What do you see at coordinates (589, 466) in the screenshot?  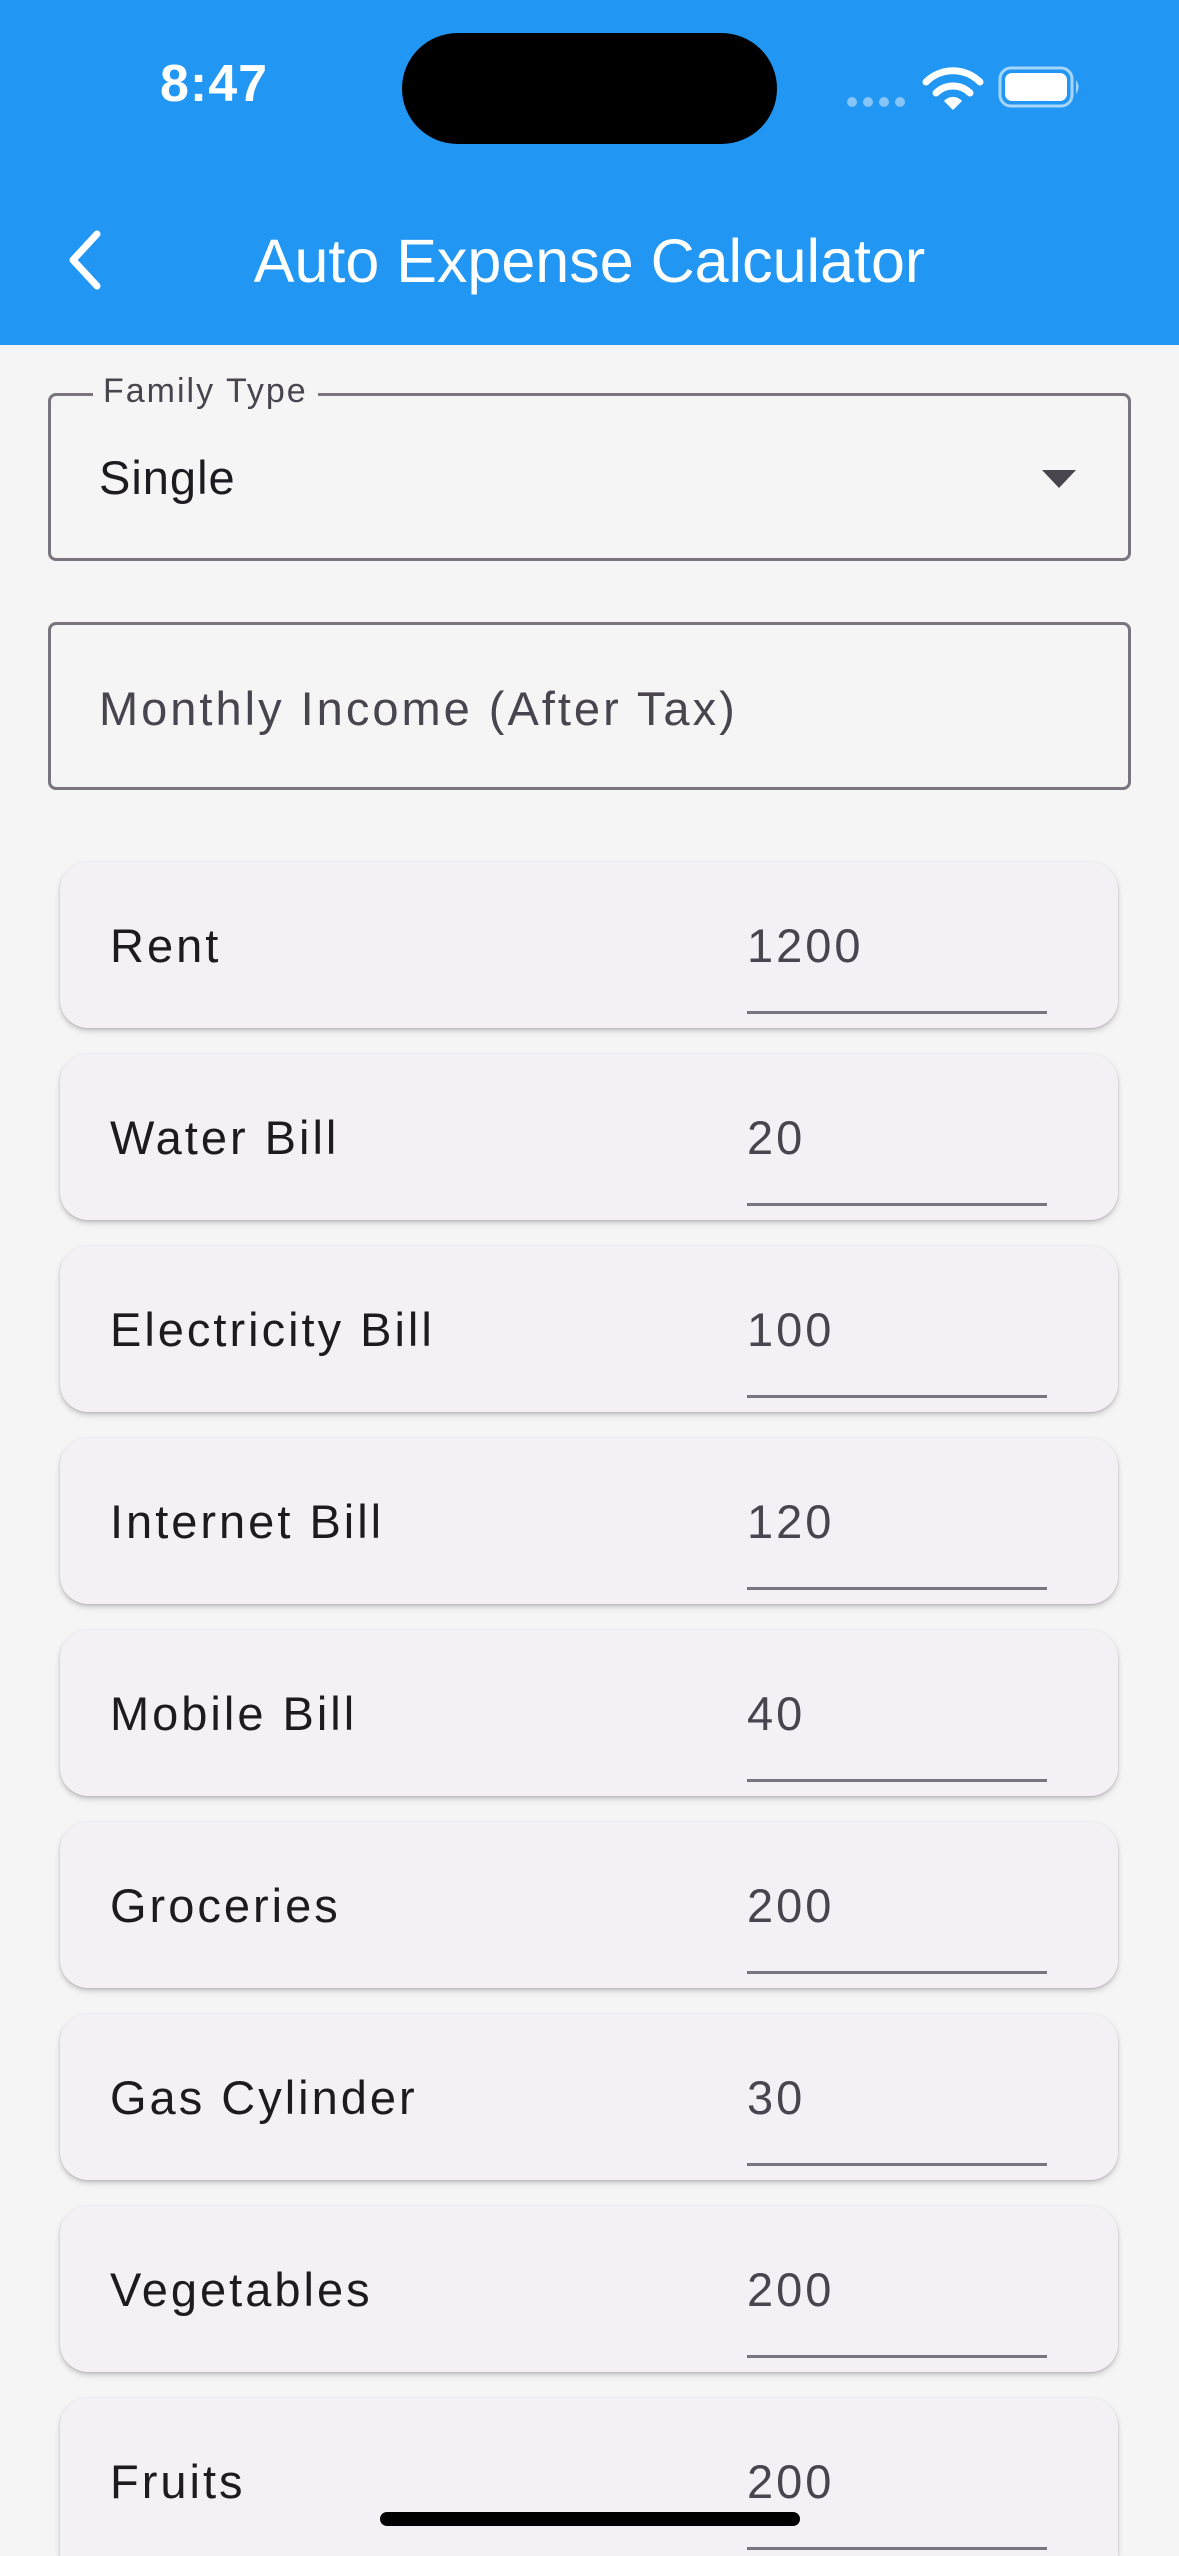 I see `family-type-dropdown: Family Type Single` at bounding box center [589, 466].